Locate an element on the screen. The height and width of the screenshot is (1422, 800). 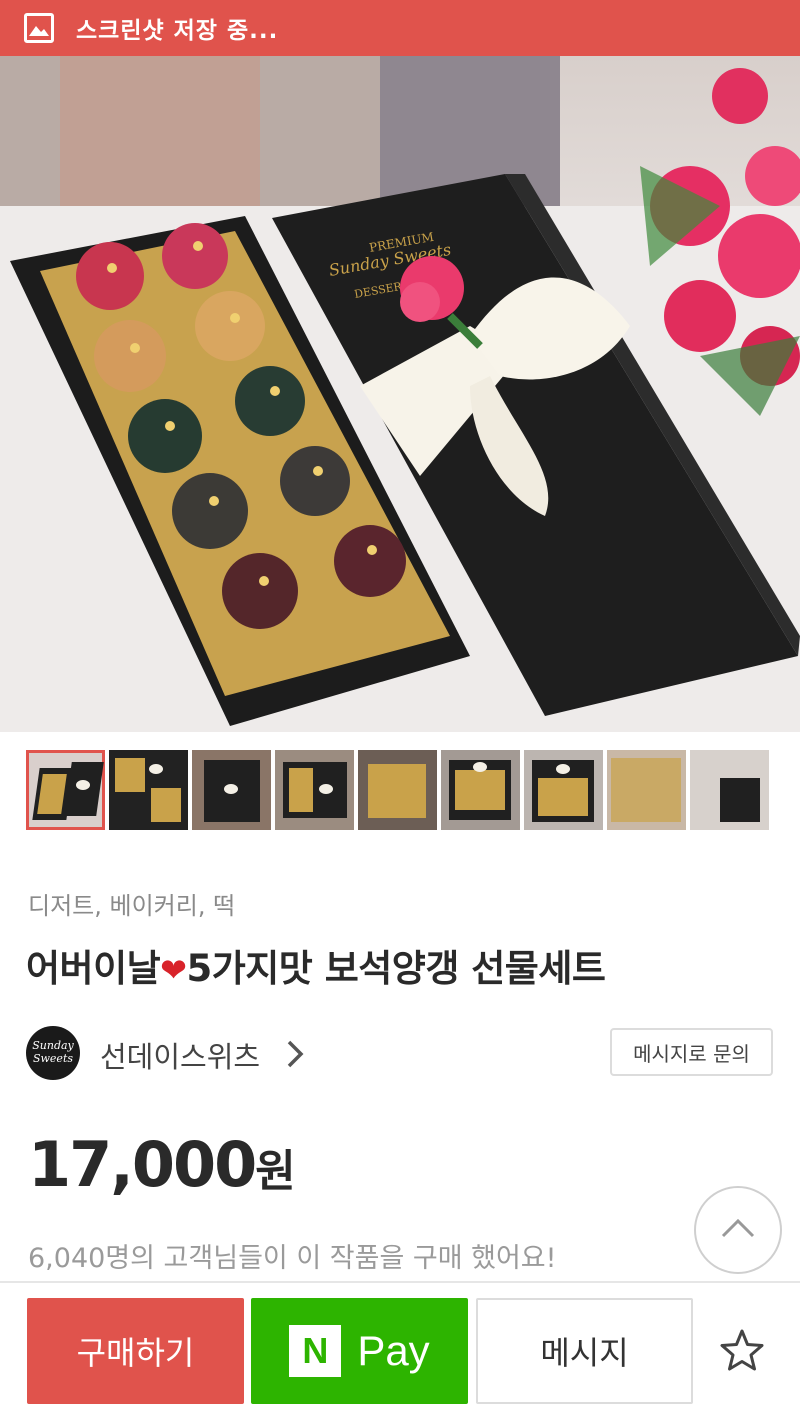
title-text-start: 어버이날 is located at coordinates (93, 968).